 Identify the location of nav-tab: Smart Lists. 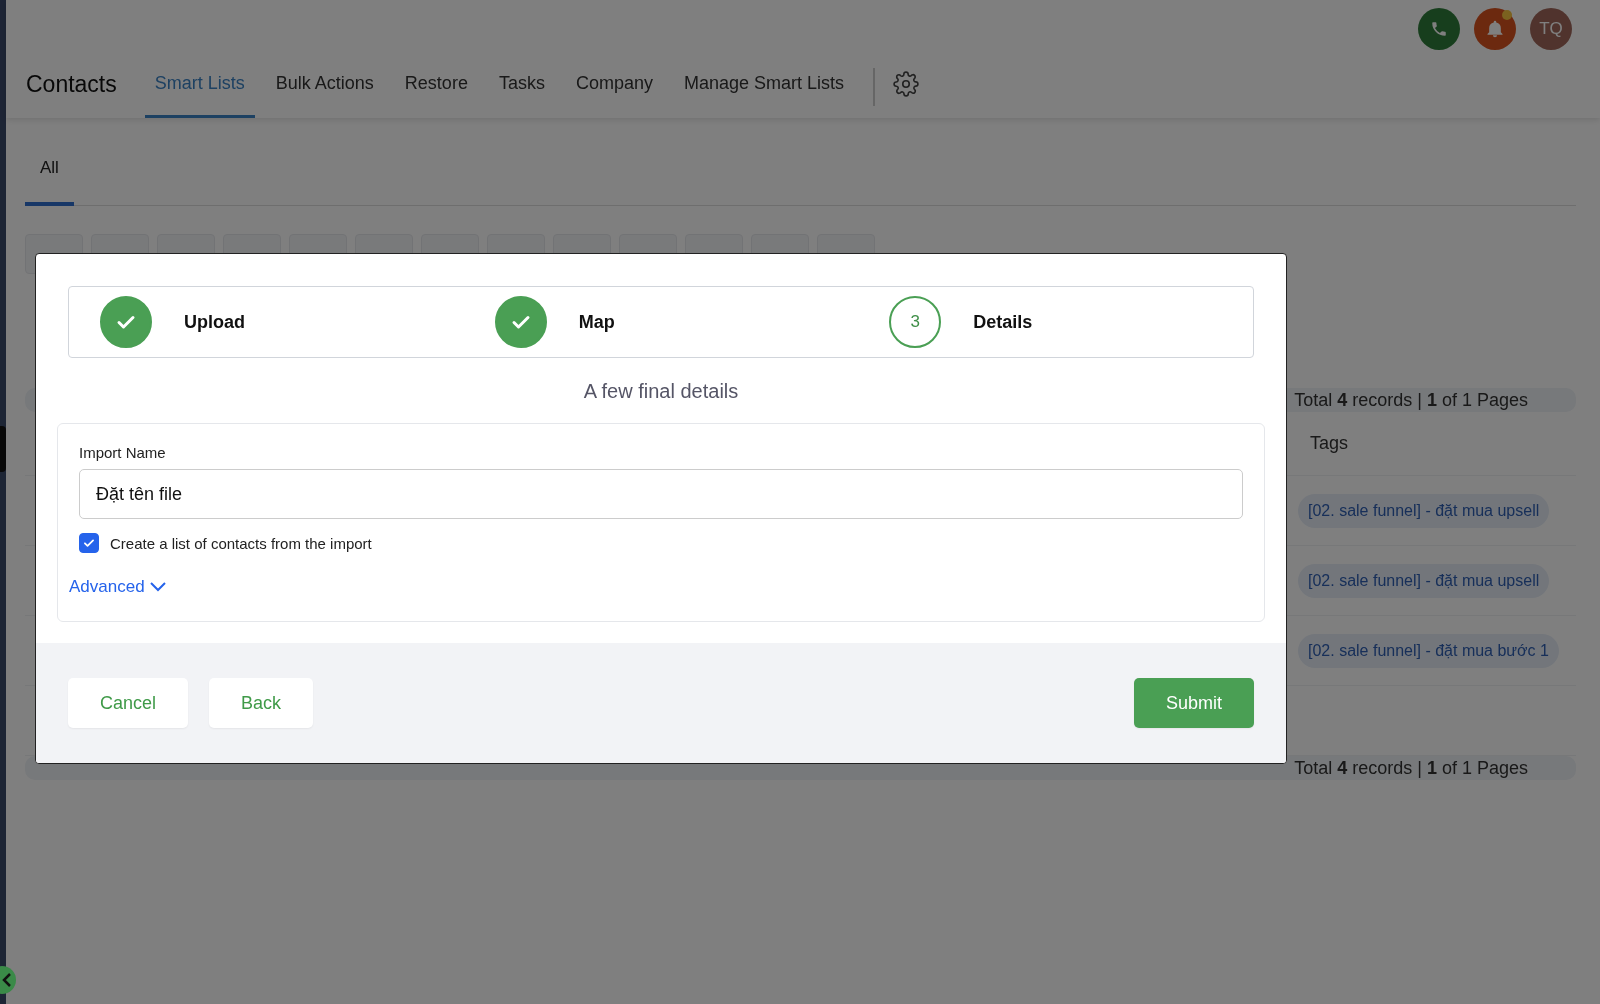
(199, 88).